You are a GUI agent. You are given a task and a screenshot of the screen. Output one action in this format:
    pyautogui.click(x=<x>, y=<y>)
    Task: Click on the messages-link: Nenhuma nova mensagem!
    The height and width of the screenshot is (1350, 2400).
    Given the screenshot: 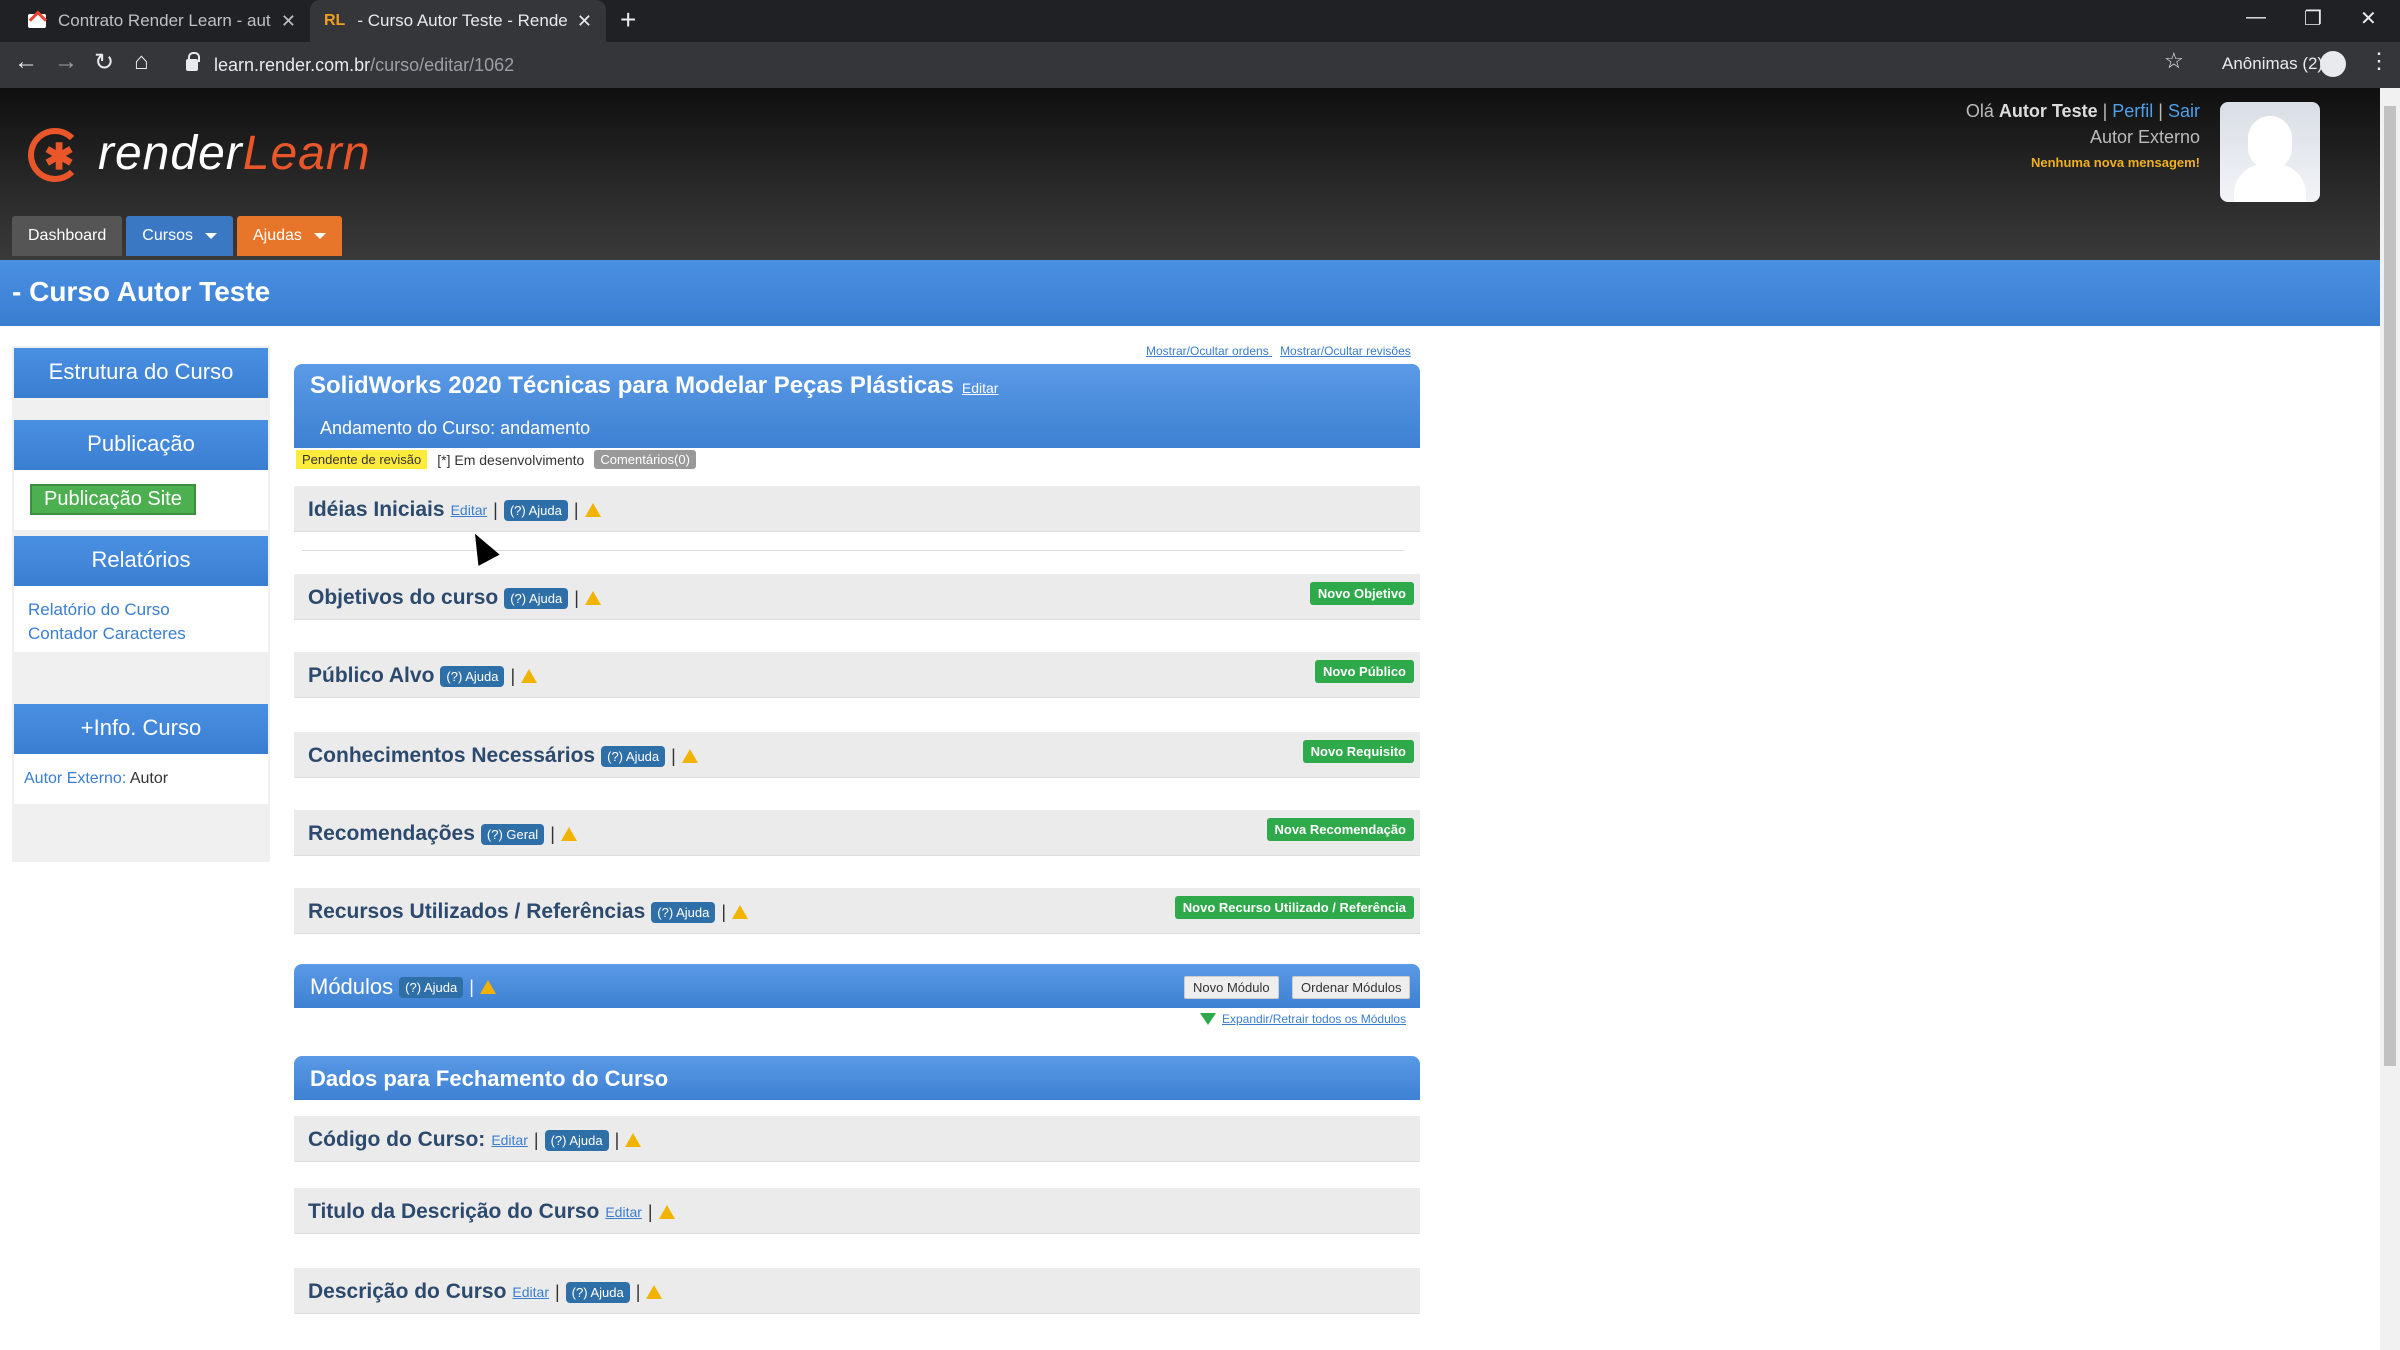 What is the action you would take?
    pyautogui.click(x=2083, y=163)
    